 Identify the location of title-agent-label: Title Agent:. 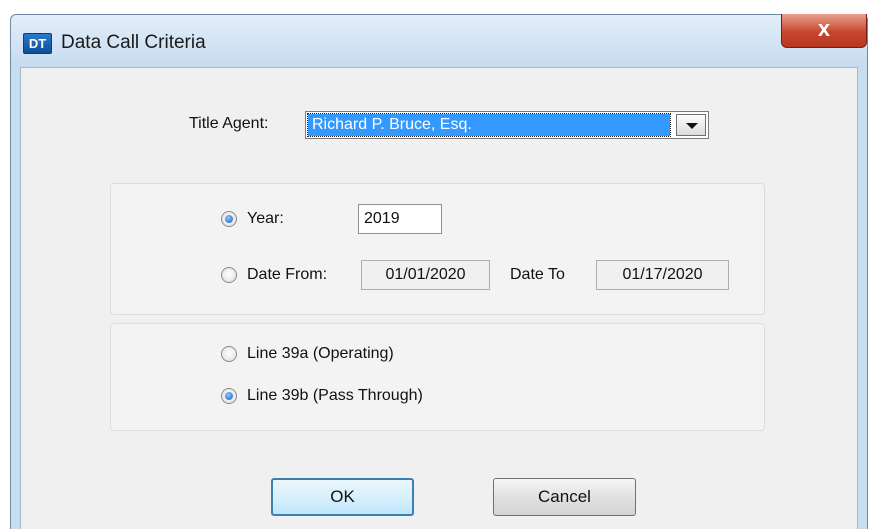
(229, 123).